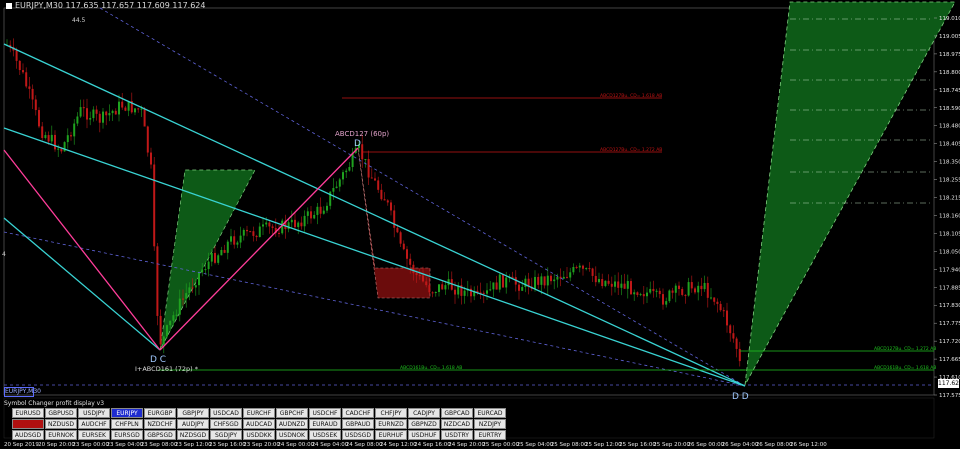  I want to click on symbol-button-nzdjpy: NZDJPY, so click(490, 424).